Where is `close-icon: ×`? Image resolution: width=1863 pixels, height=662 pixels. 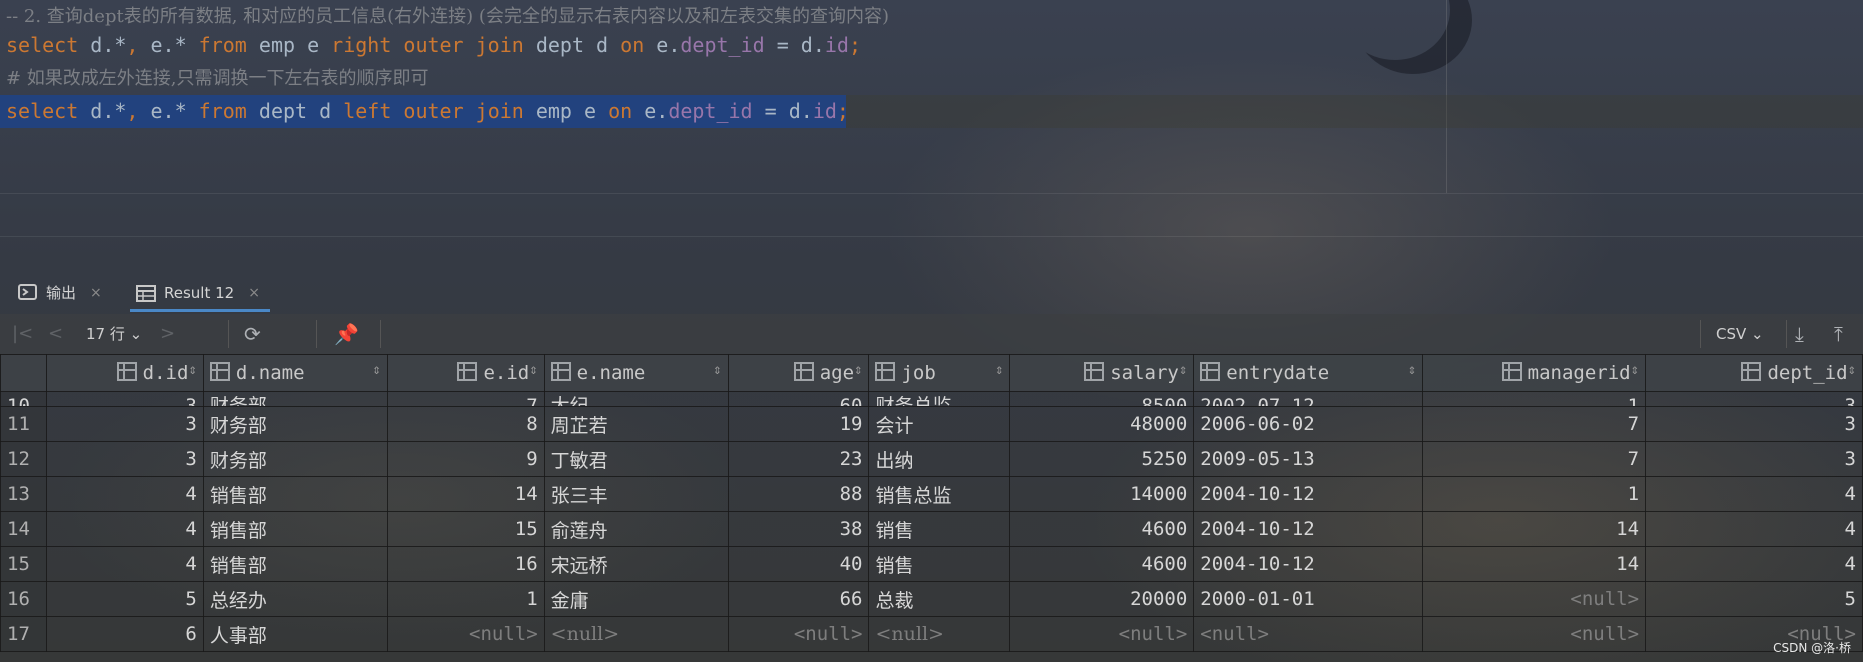 close-icon: × is located at coordinates (96, 293).